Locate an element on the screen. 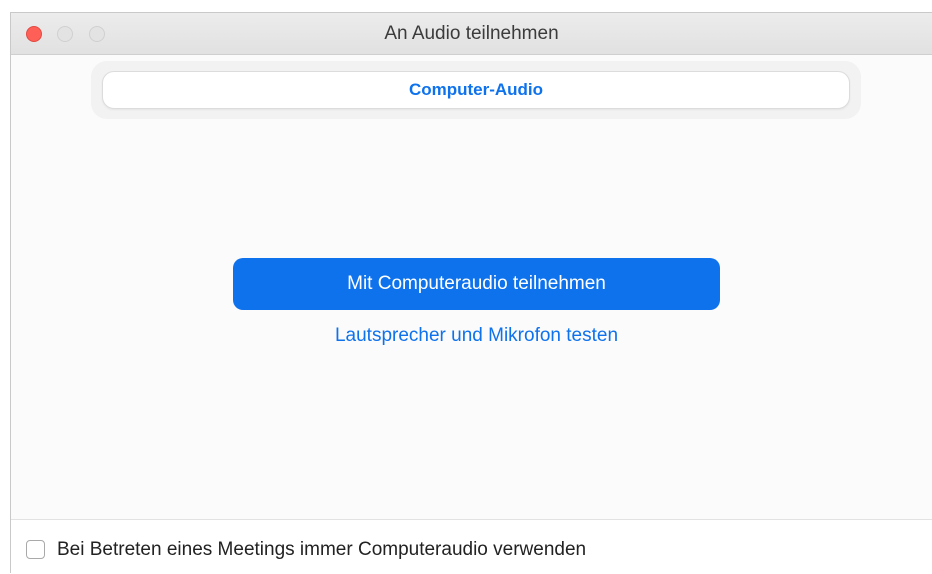  tab-computer-audio: Computer-Audio is located at coordinates (476, 90).